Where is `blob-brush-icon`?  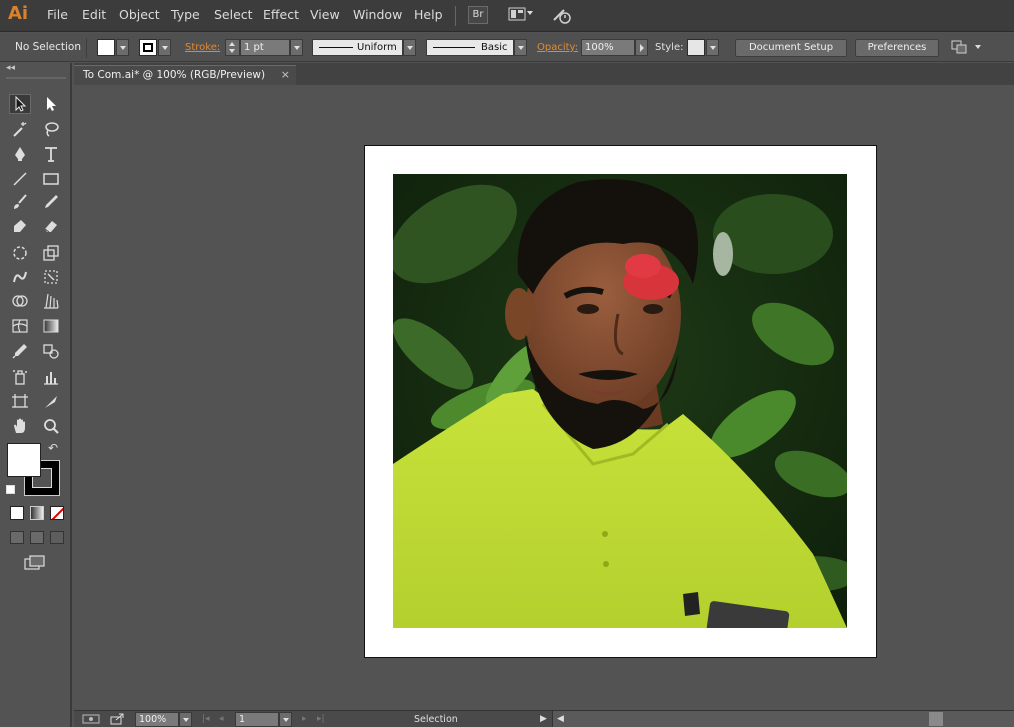
blob-brush-icon is located at coordinates (20, 226).